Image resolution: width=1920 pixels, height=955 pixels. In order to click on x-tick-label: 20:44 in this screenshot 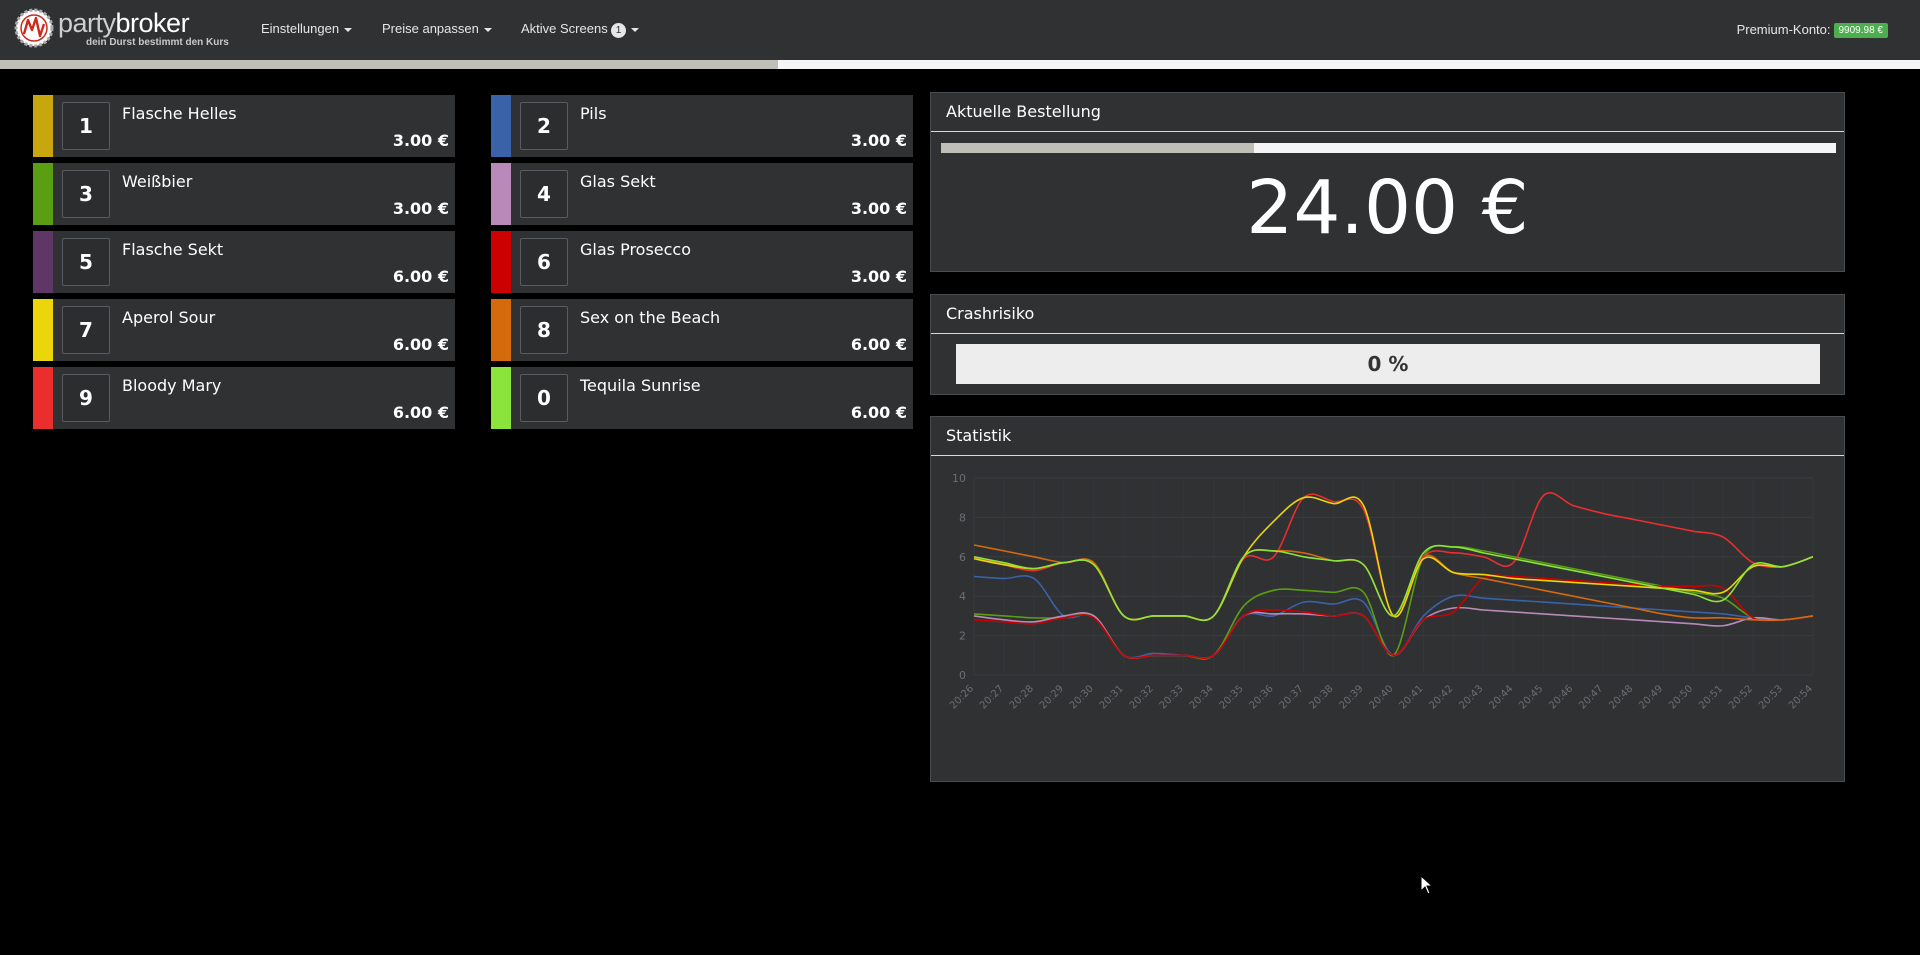, I will do `click(1501, 697)`.